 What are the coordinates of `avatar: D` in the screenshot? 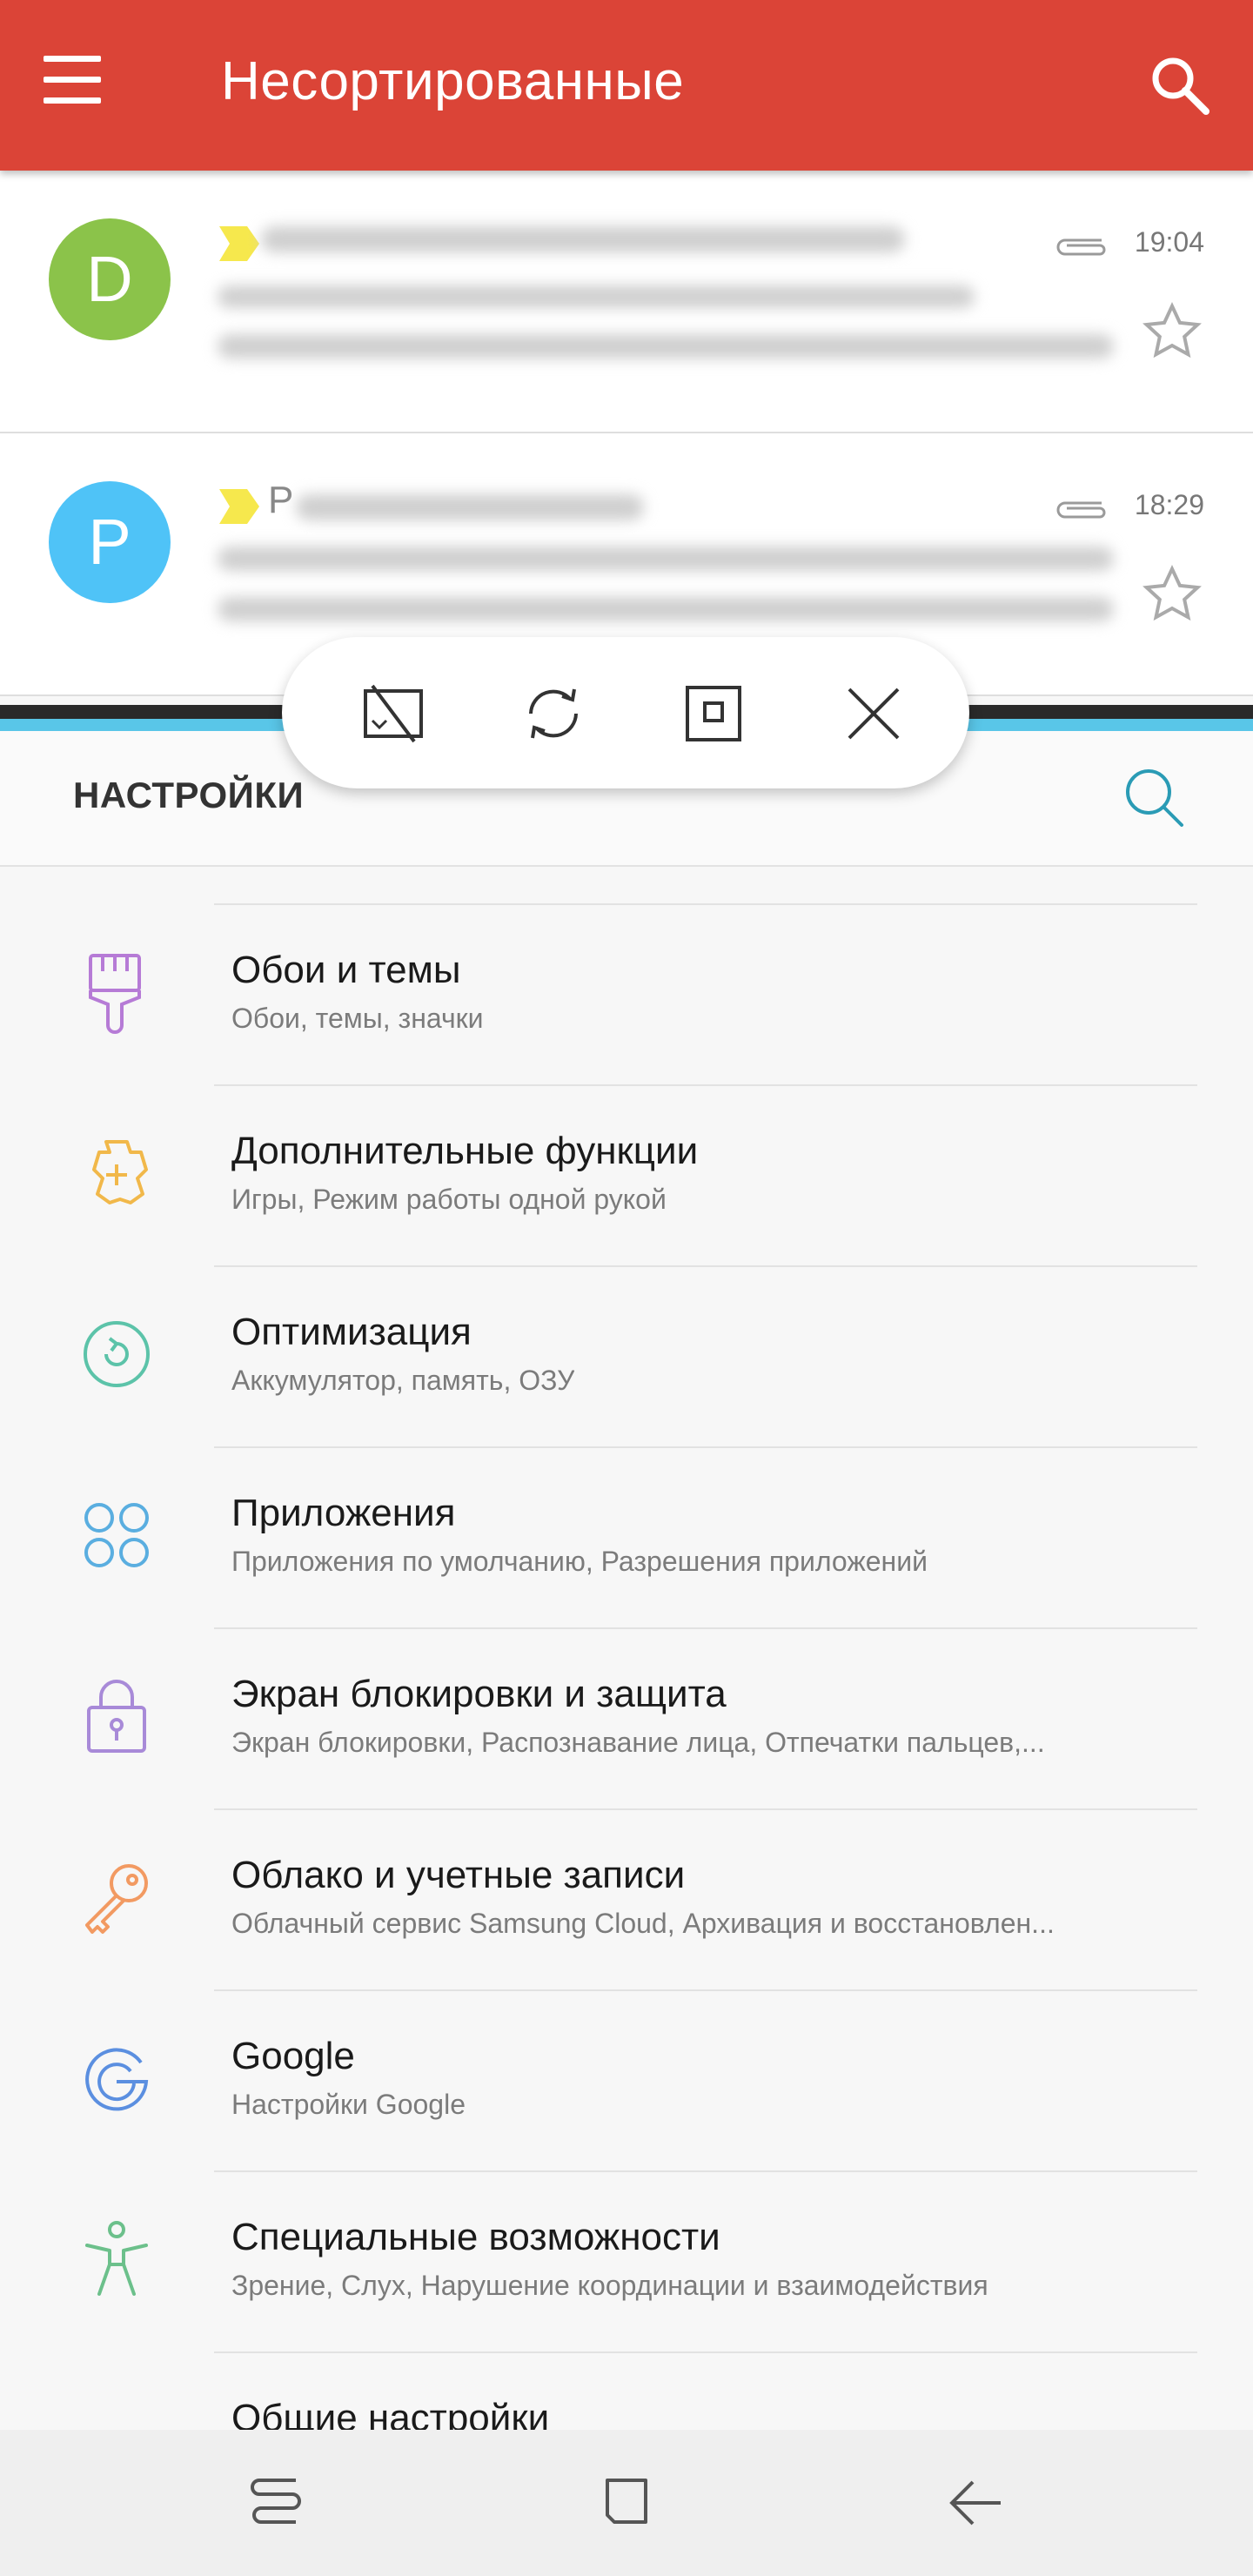 It's located at (110, 279).